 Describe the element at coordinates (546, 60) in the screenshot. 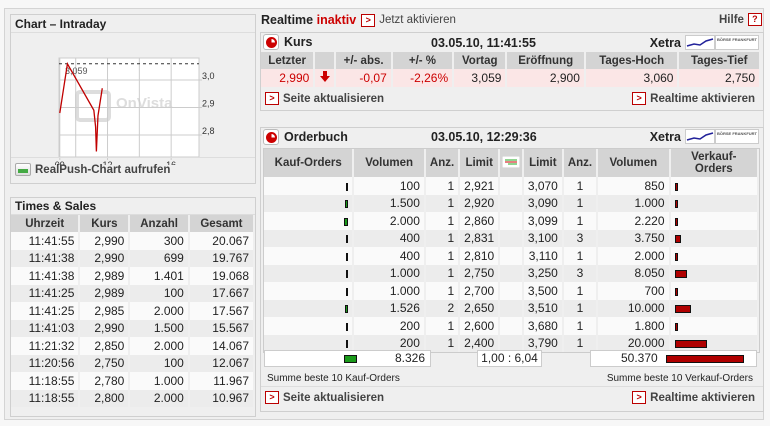

I see `col-header: Eröffnung` at that location.